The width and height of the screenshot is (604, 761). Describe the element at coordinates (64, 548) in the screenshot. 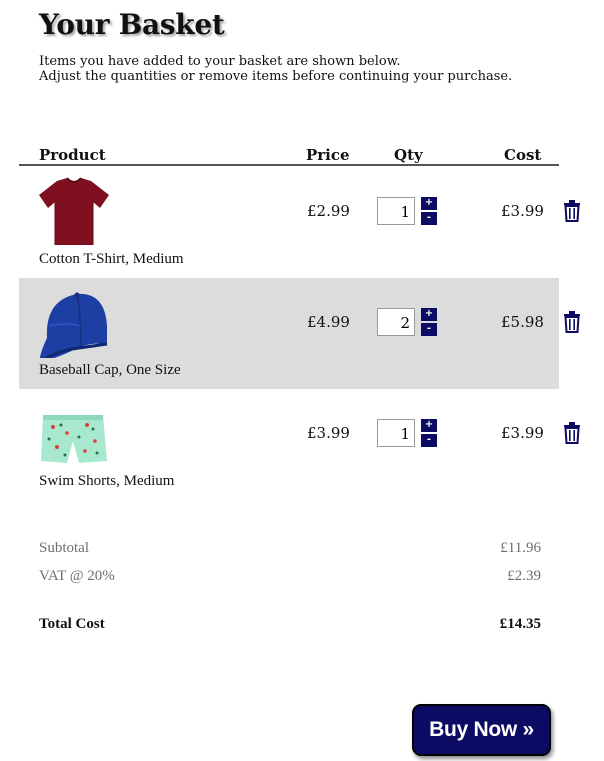

I see `subtotal-label: Subtotal` at that location.